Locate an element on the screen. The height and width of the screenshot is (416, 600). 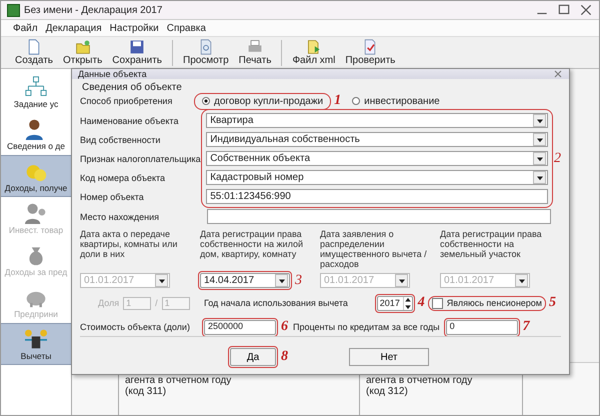
app-logo-icon is located at coordinates (13, 10).